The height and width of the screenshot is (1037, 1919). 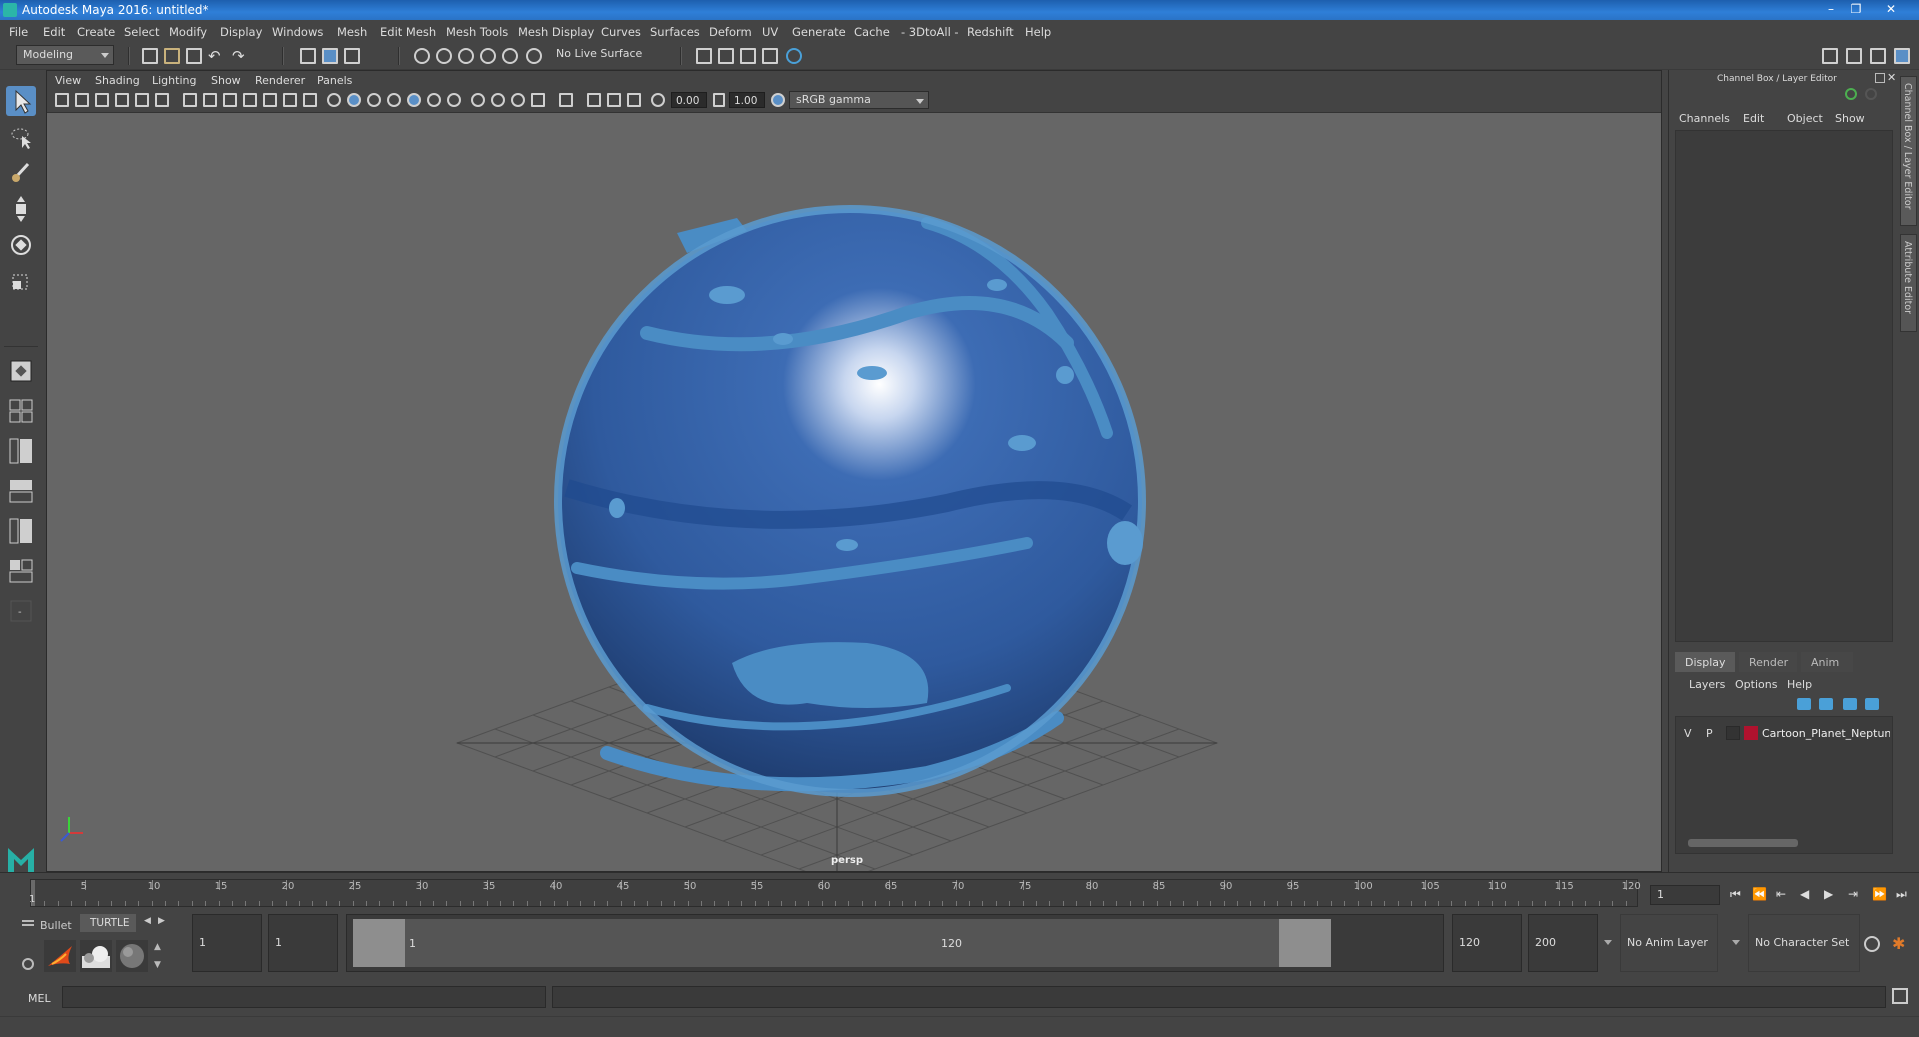 I want to click on modeling-toolkit-icon, so click(x=1830, y=56).